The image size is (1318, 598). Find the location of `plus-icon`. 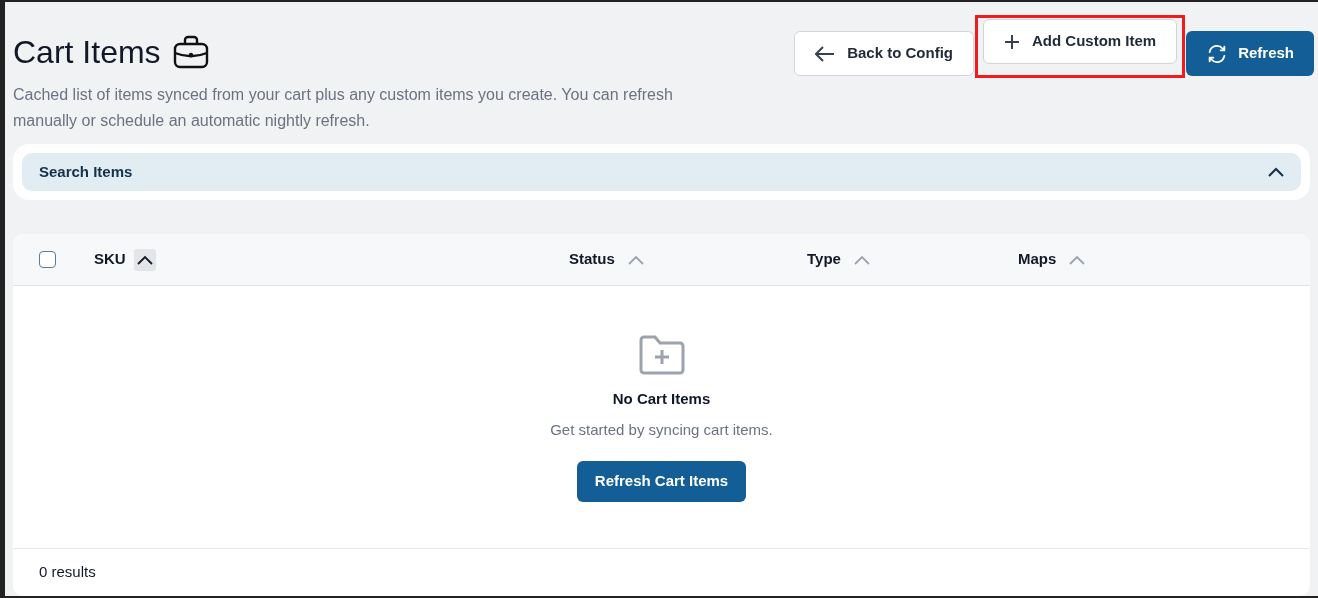

plus-icon is located at coordinates (1011, 41).